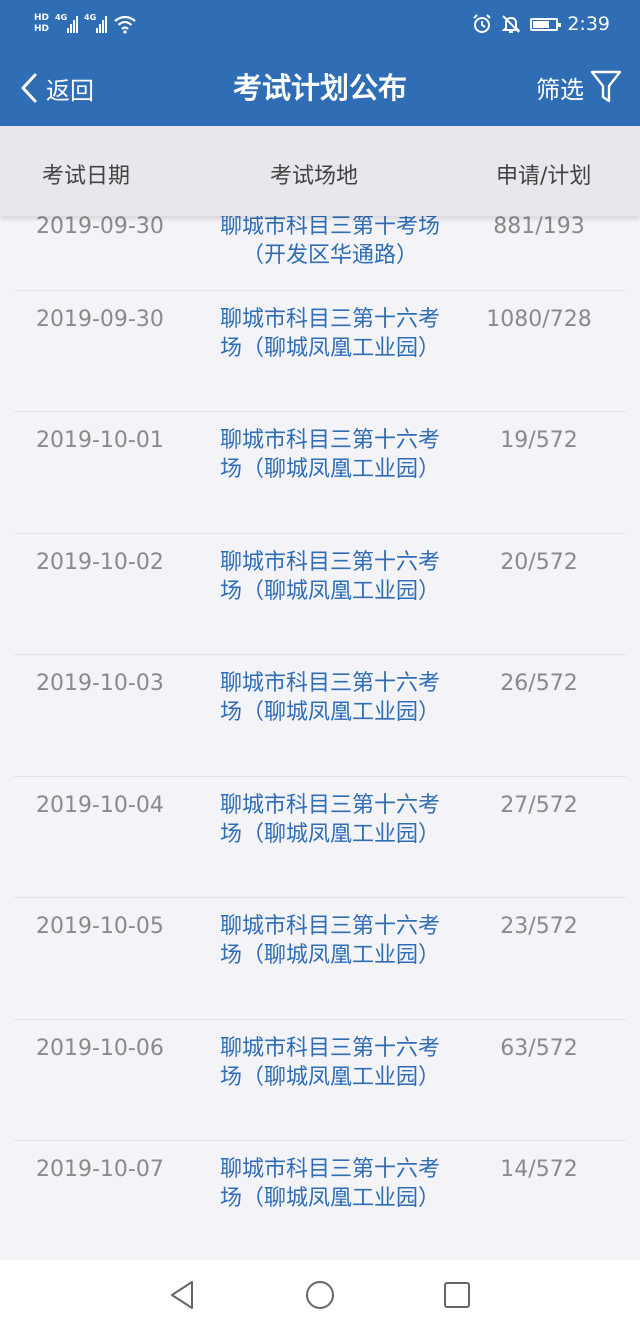 This screenshot has height=1330, width=640. I want to click on signal-icon: 4G, so click(67, 23).